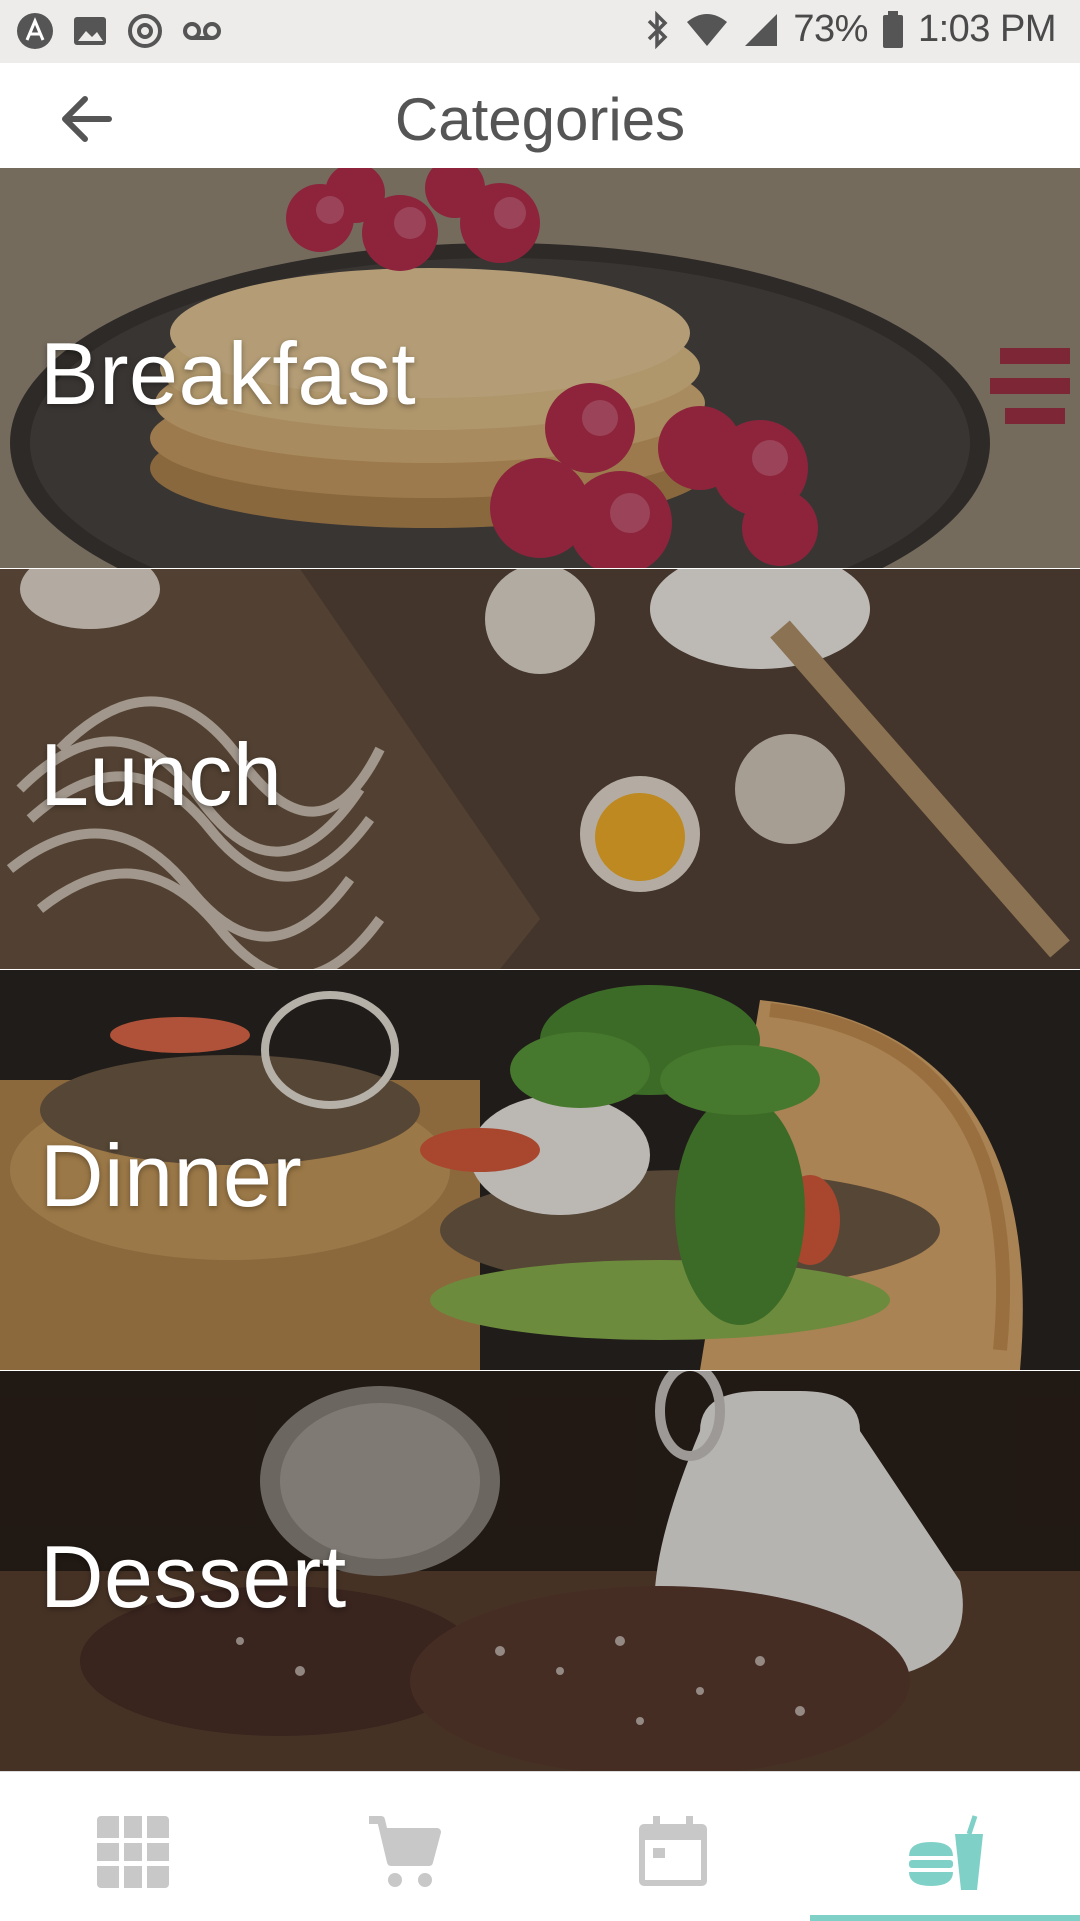  I want to click on voicemail-icon, so click(202, 31).